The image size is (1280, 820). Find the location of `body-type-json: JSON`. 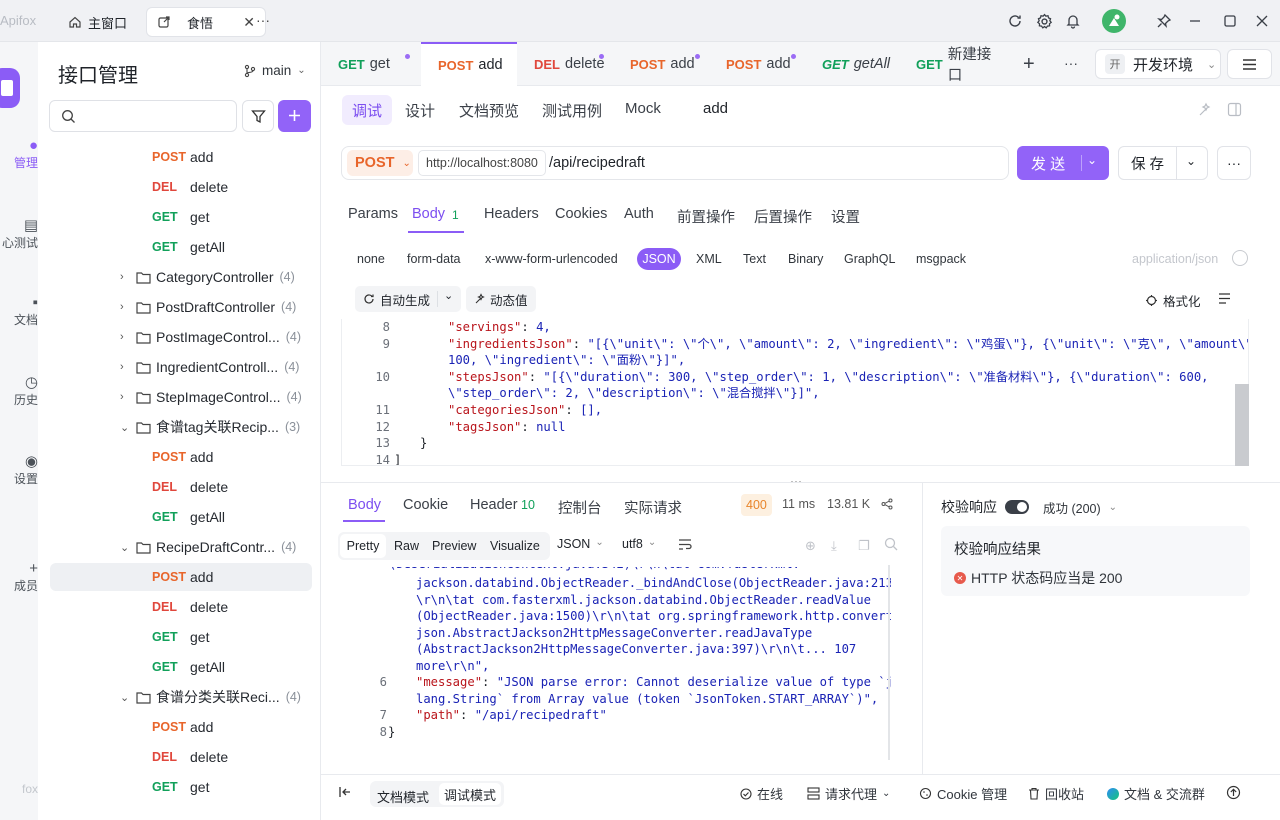

body-type-json: JSON is located at coordinates (659, 259).